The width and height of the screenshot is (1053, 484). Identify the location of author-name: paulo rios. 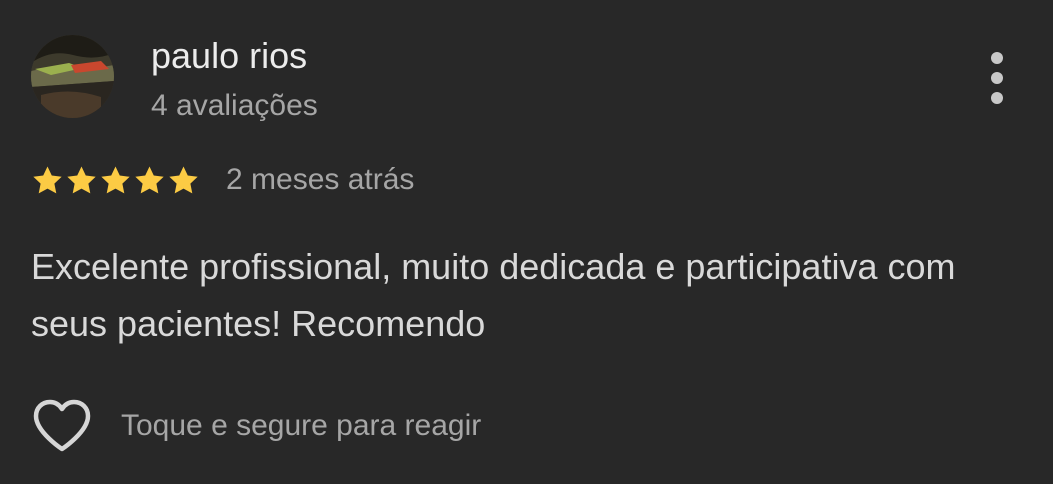
(229, 56).